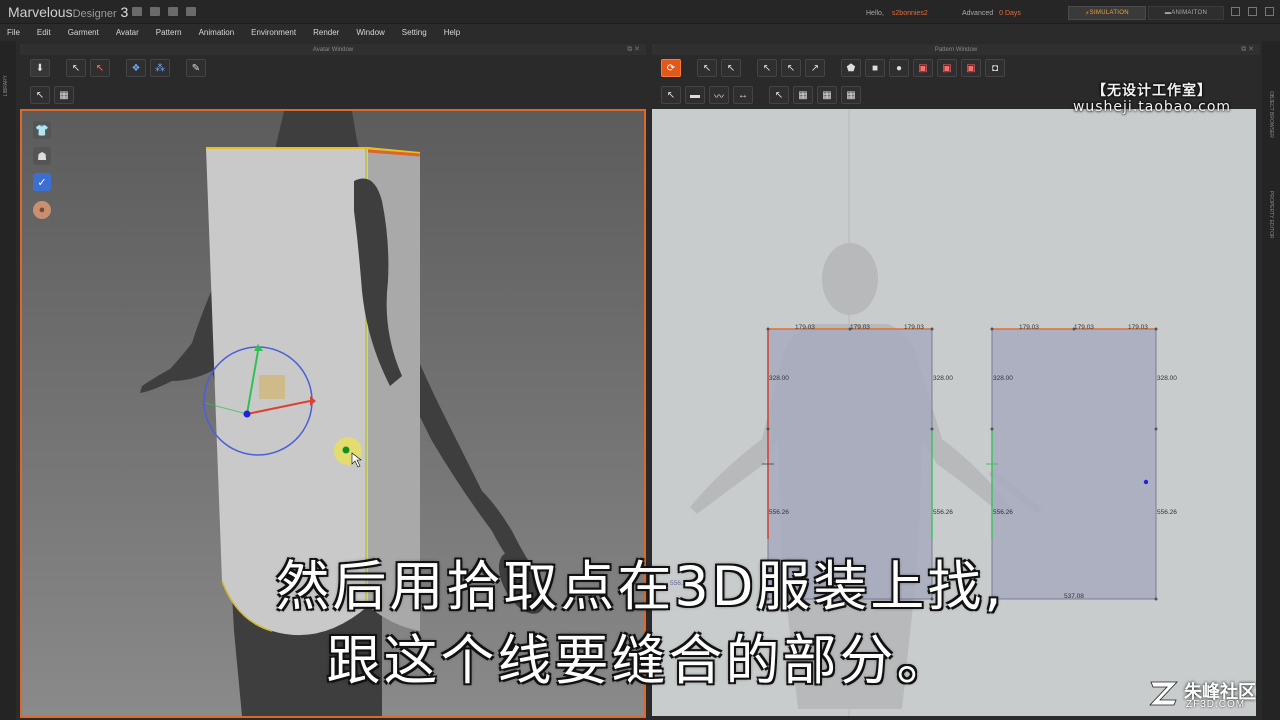 The width and height of the screenshot is (1280, 720). Describe the element at coordinates (947, 68) in the screenshot. I see `internal-rectangle-icon: ▣` at that location.